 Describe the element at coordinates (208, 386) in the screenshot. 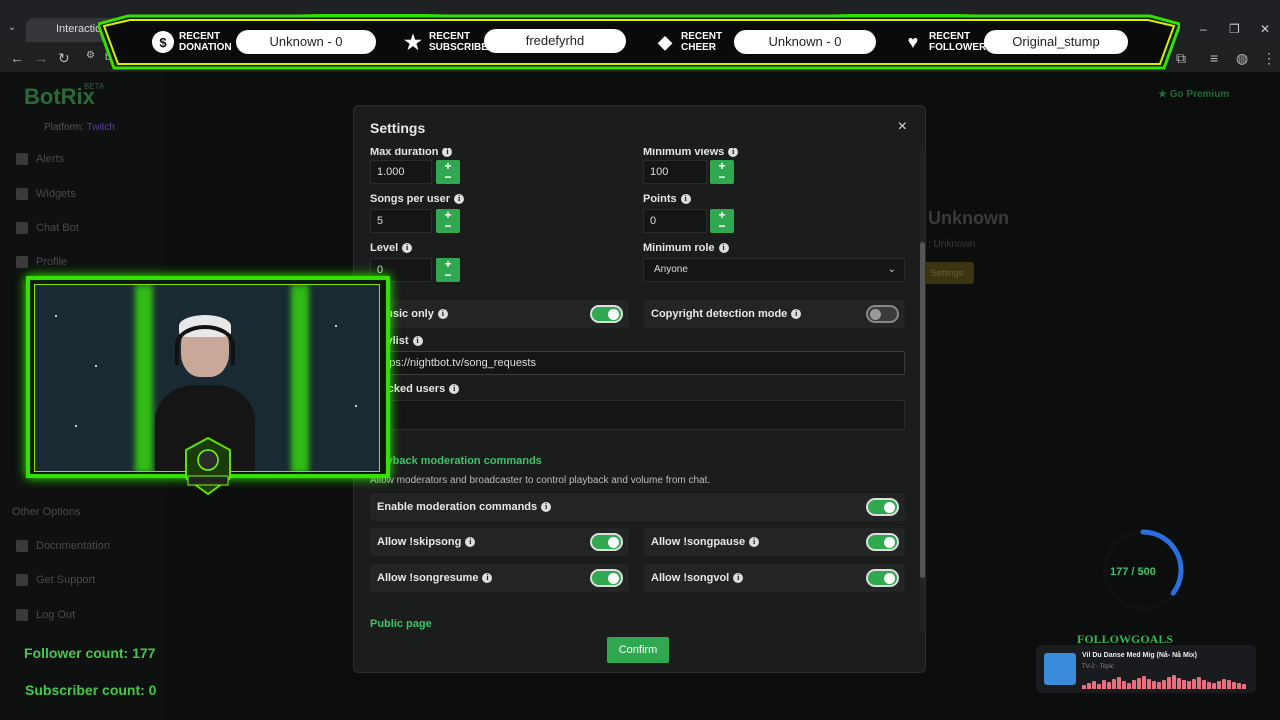

I see `webcam-overlay` at that location.